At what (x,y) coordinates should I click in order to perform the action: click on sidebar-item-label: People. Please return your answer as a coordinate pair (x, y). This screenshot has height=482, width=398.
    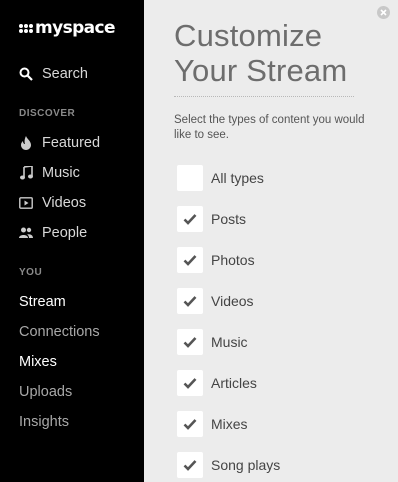
    Looking at the image, I should click on (65, 233).